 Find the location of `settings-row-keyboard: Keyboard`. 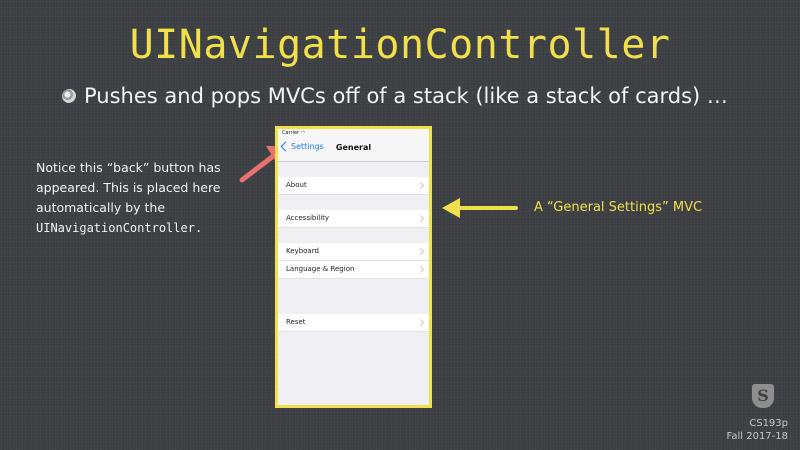

settings-row-keyboard: Keyboard is located at coordinates (353, 252).